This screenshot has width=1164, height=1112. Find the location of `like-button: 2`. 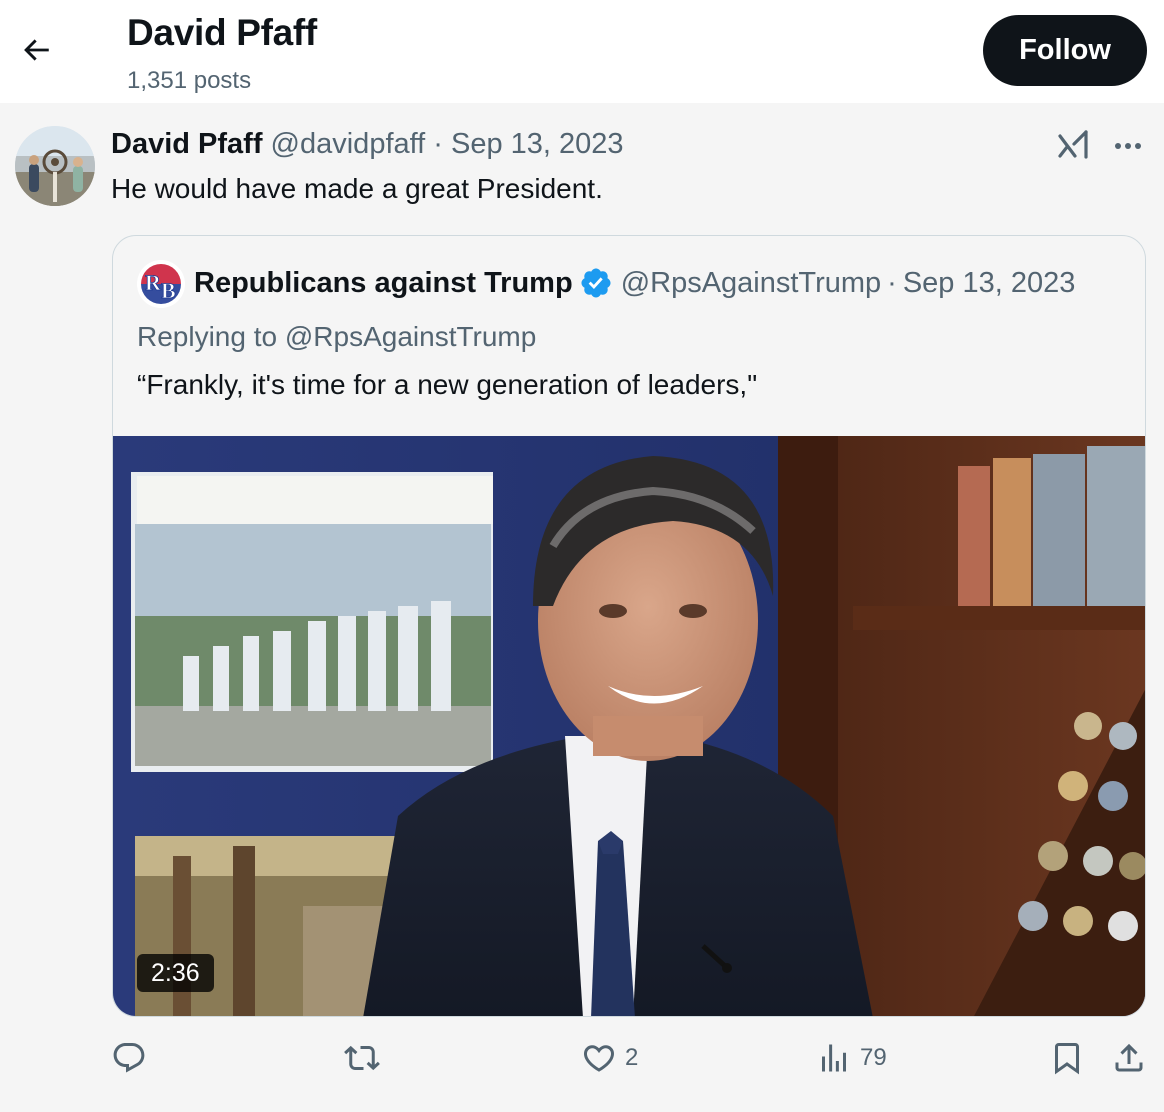

like-button: 2 is located at coordinates (609, 1058).